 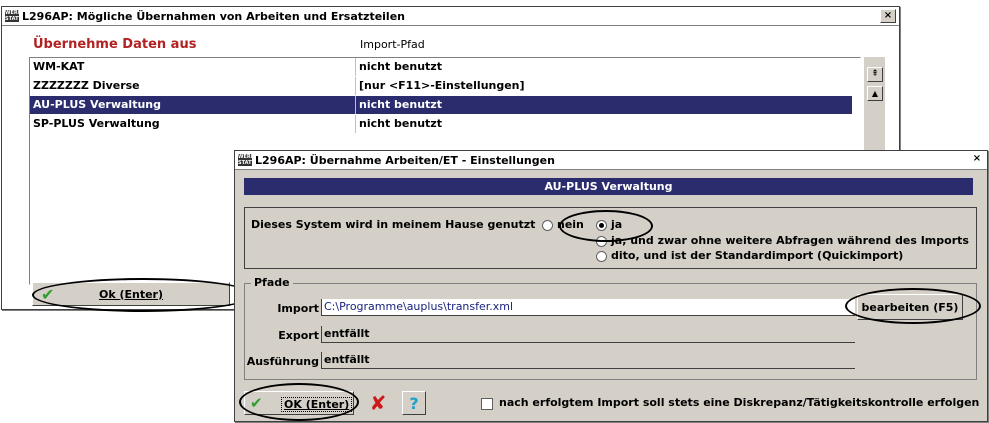 What do you see at coordinates (193, 105) in the screenshot?
I see `list-item-name: AU-PLUS Verwaltung` at bounding box center [193, 105].